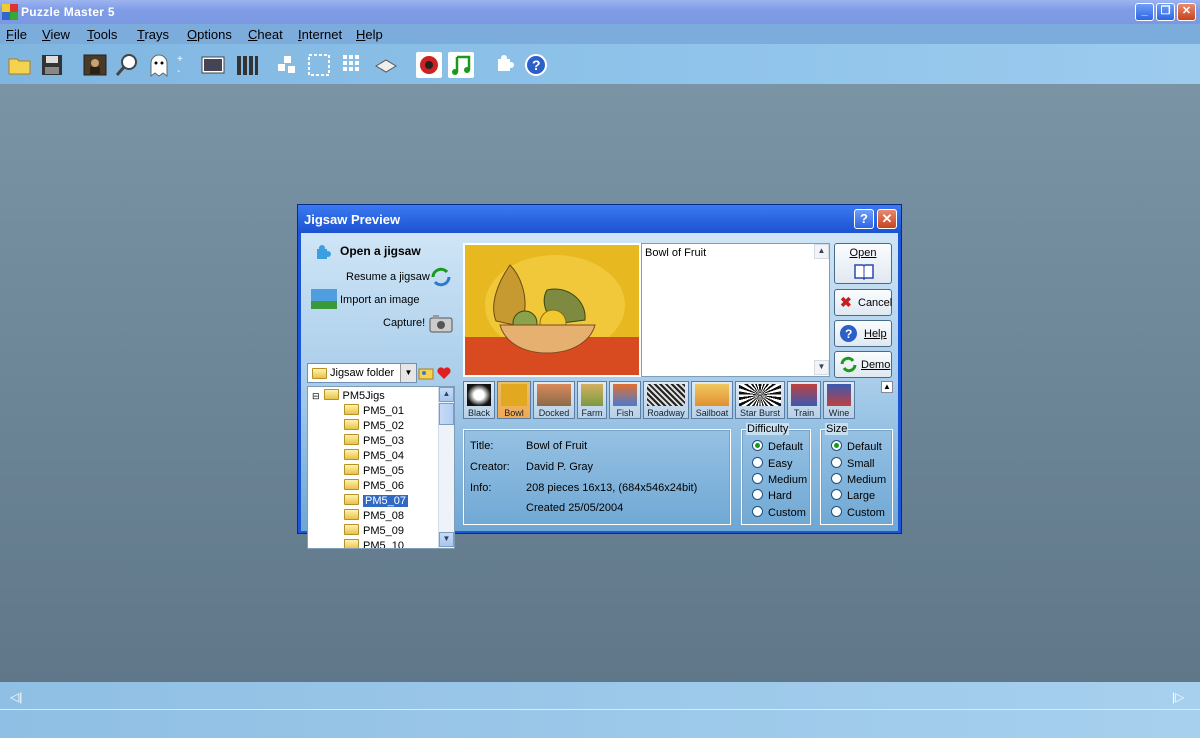 The image size is (1200, 738). Describe the element at coordinates (821, 310) in the screenshot. I see `description-scrollbar: ▲ ▼` at that location.